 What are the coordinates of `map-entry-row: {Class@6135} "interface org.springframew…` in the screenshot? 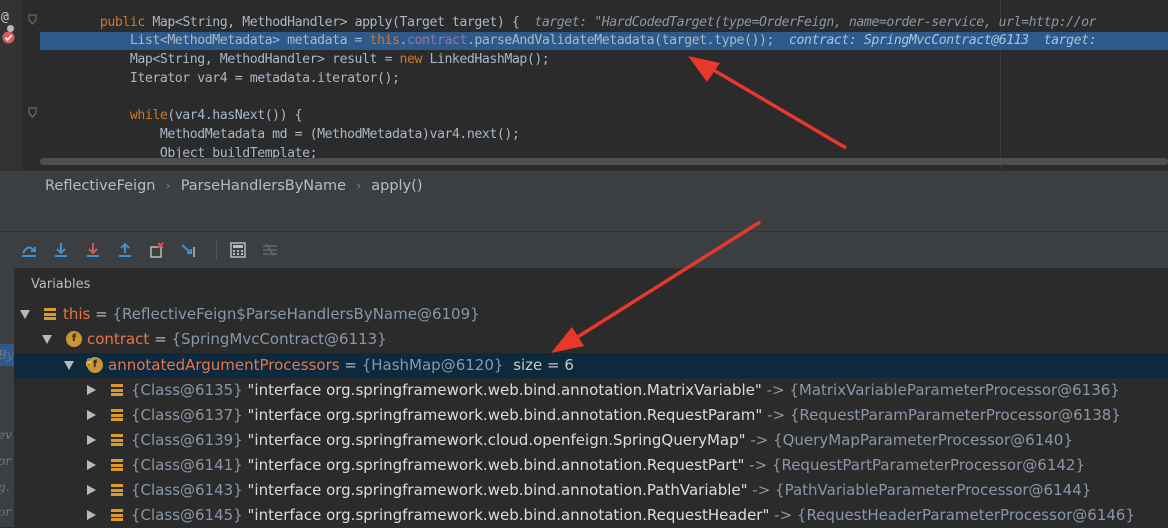 It's located at (591, 390).